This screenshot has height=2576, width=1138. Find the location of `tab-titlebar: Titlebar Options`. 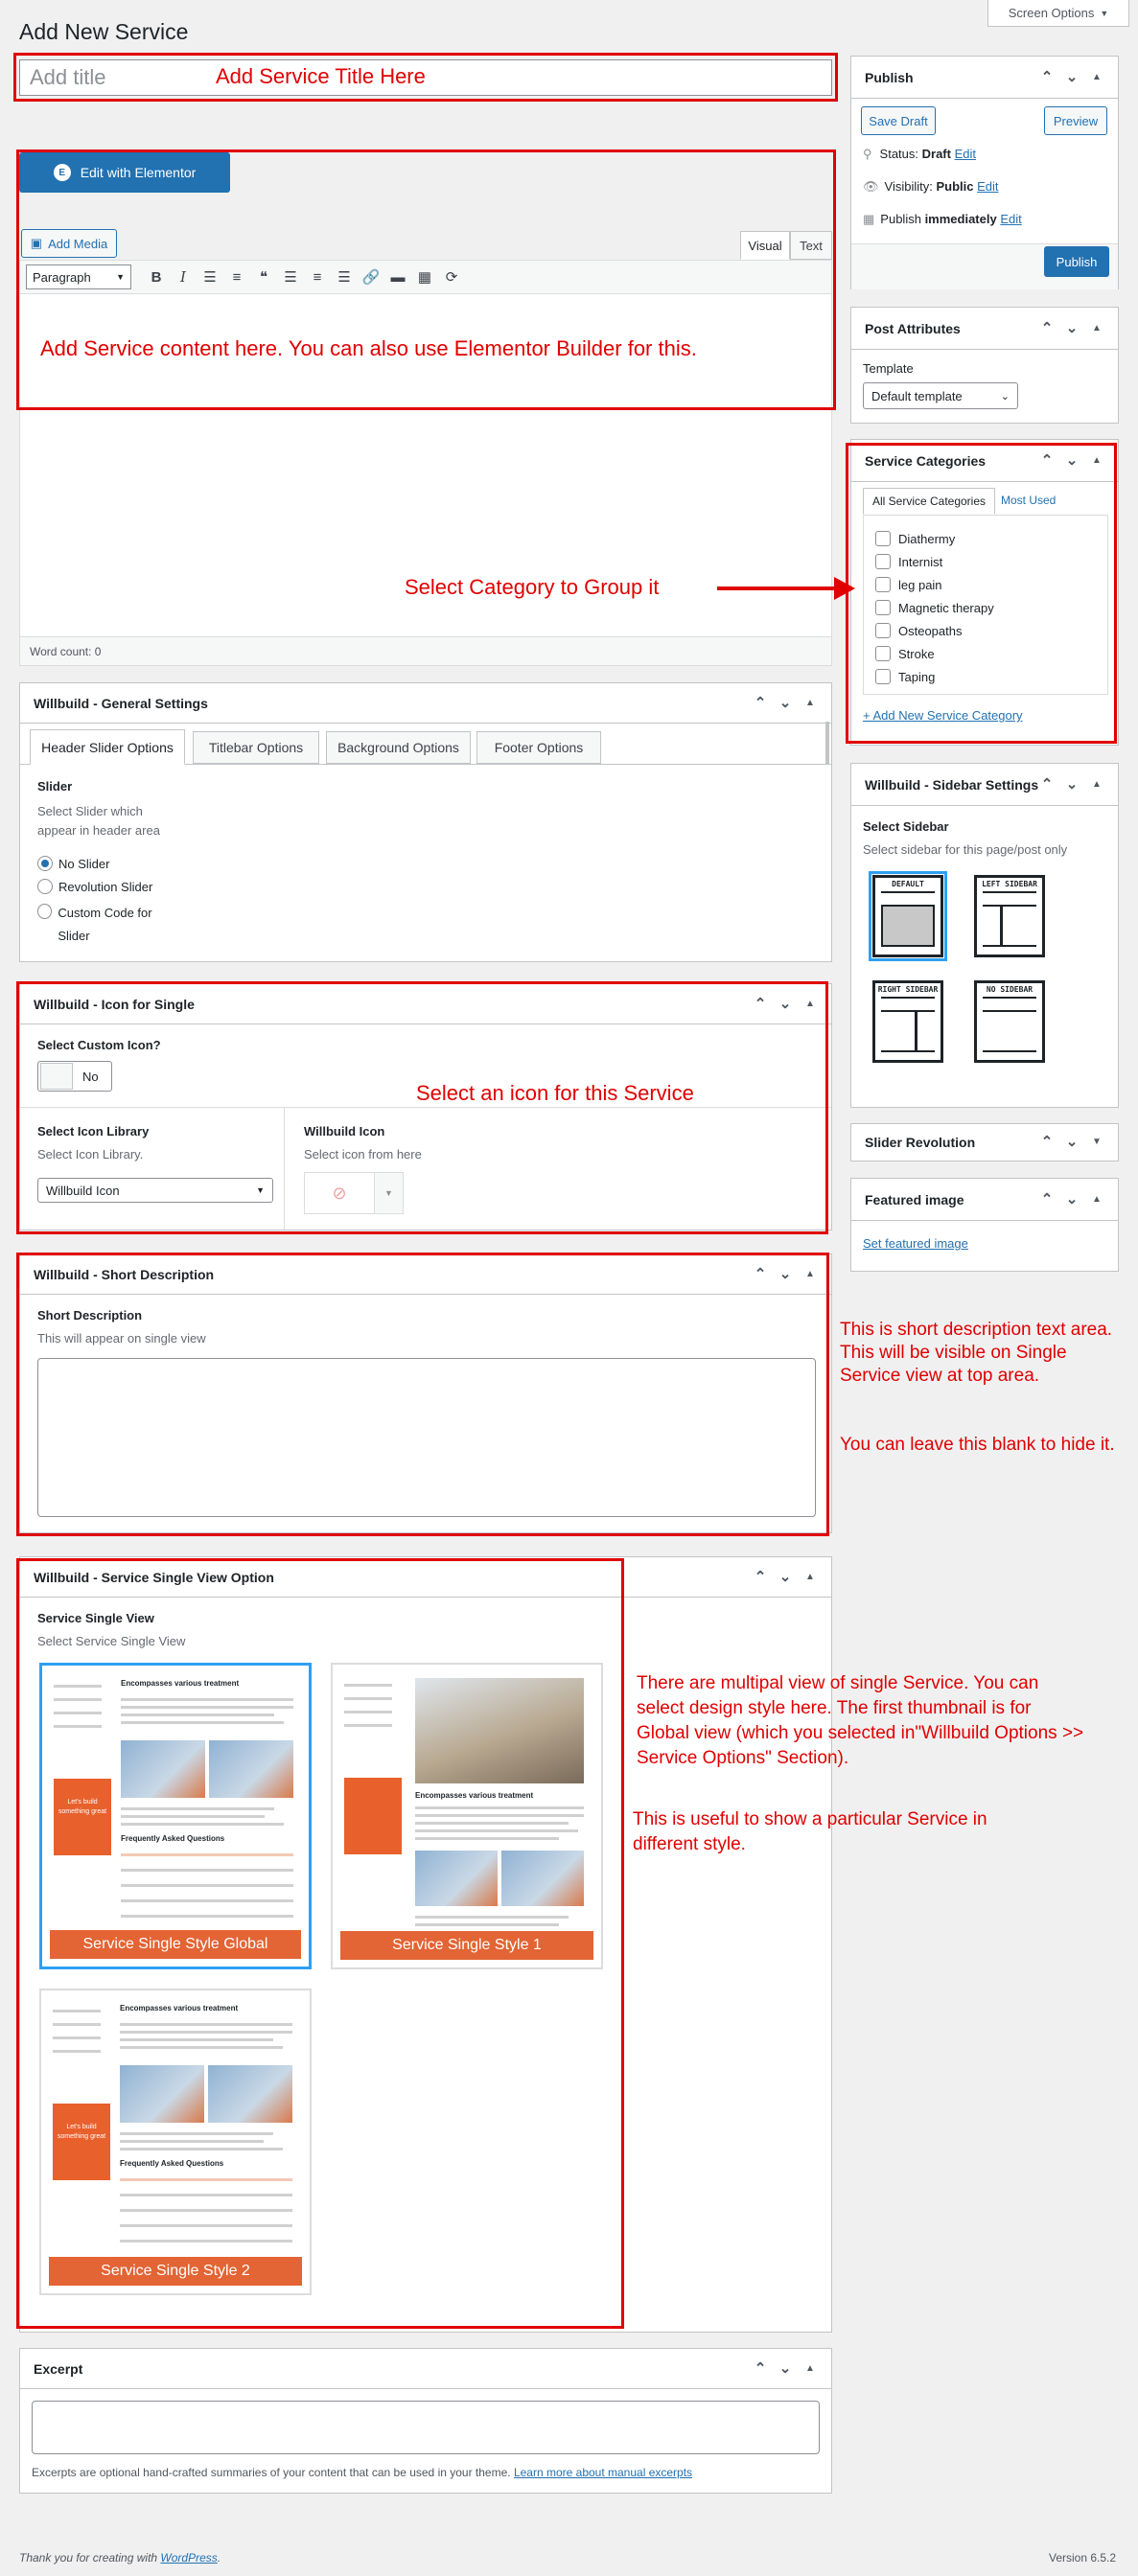

tab-titlebar: Titlebar Options is located at coordinates (256, 747).